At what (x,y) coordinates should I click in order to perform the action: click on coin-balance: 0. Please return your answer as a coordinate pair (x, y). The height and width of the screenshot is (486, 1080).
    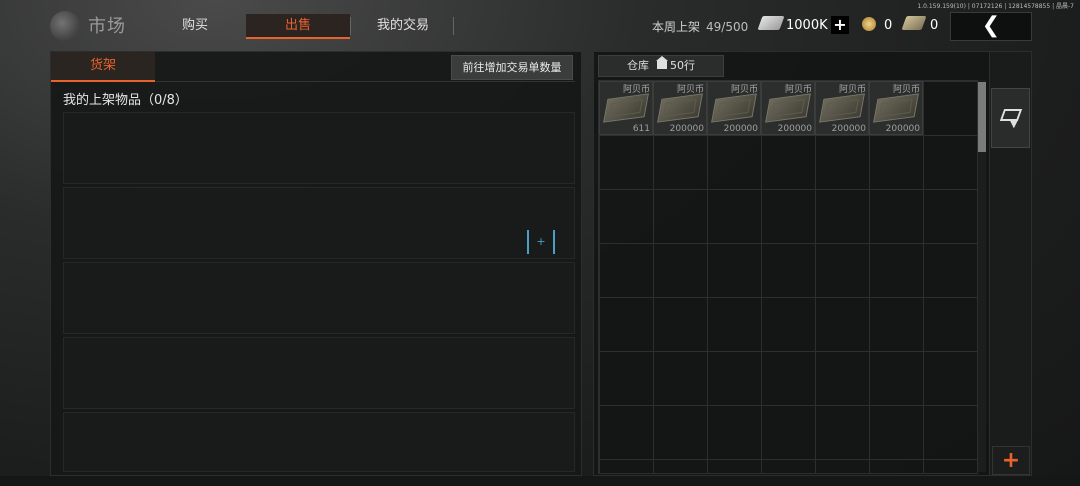
    Looking at the image, I should click on (888, 25).